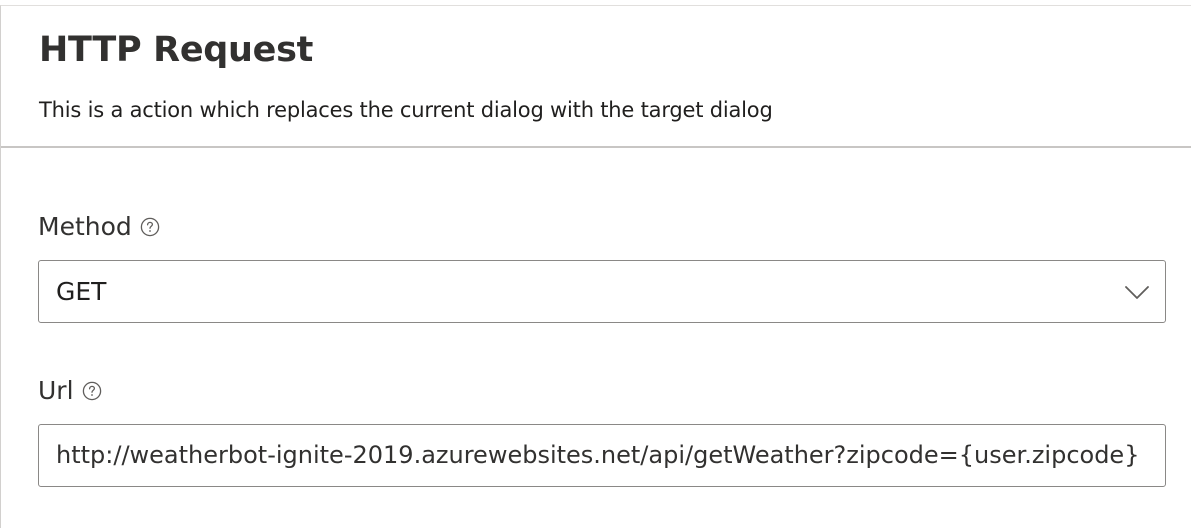 This screenshot has width=1192, height=528. I want to click on url-input-container, so click(602, 455).